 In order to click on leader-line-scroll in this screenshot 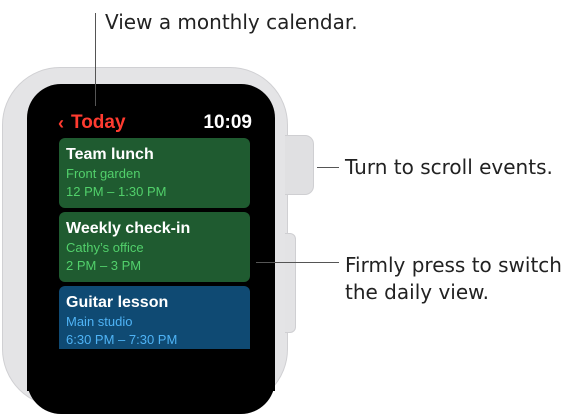, I will do `click(328, 167)`.